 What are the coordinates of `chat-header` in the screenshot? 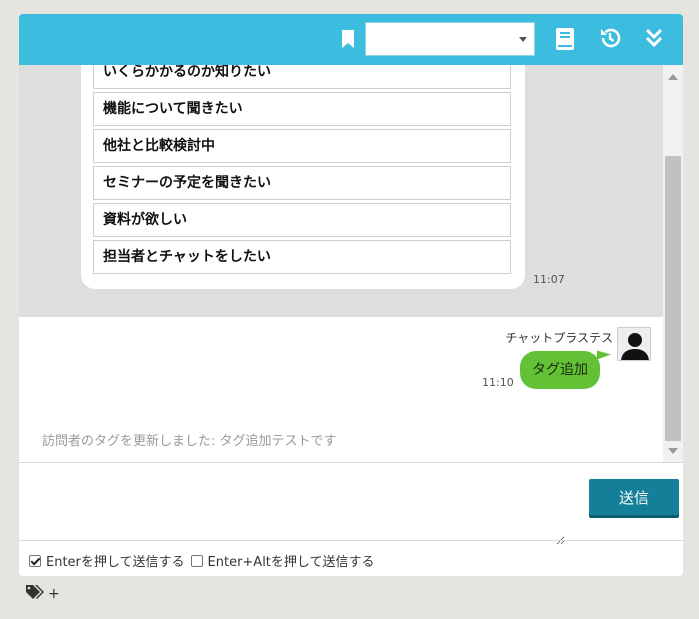 It's located at (351, 39).